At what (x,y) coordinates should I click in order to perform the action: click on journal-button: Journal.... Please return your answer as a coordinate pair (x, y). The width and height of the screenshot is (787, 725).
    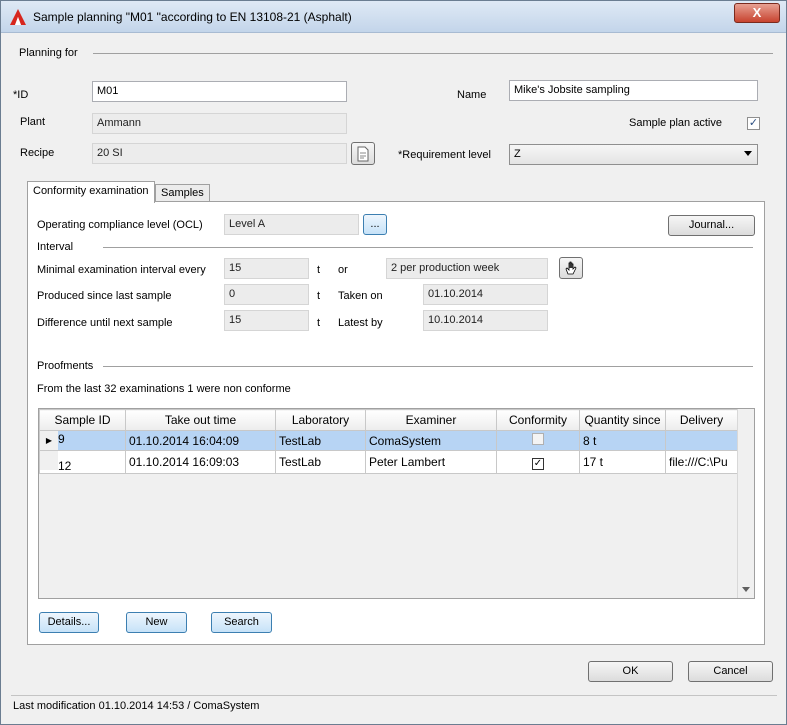
    Looking at the image, I should click on (711, 225).